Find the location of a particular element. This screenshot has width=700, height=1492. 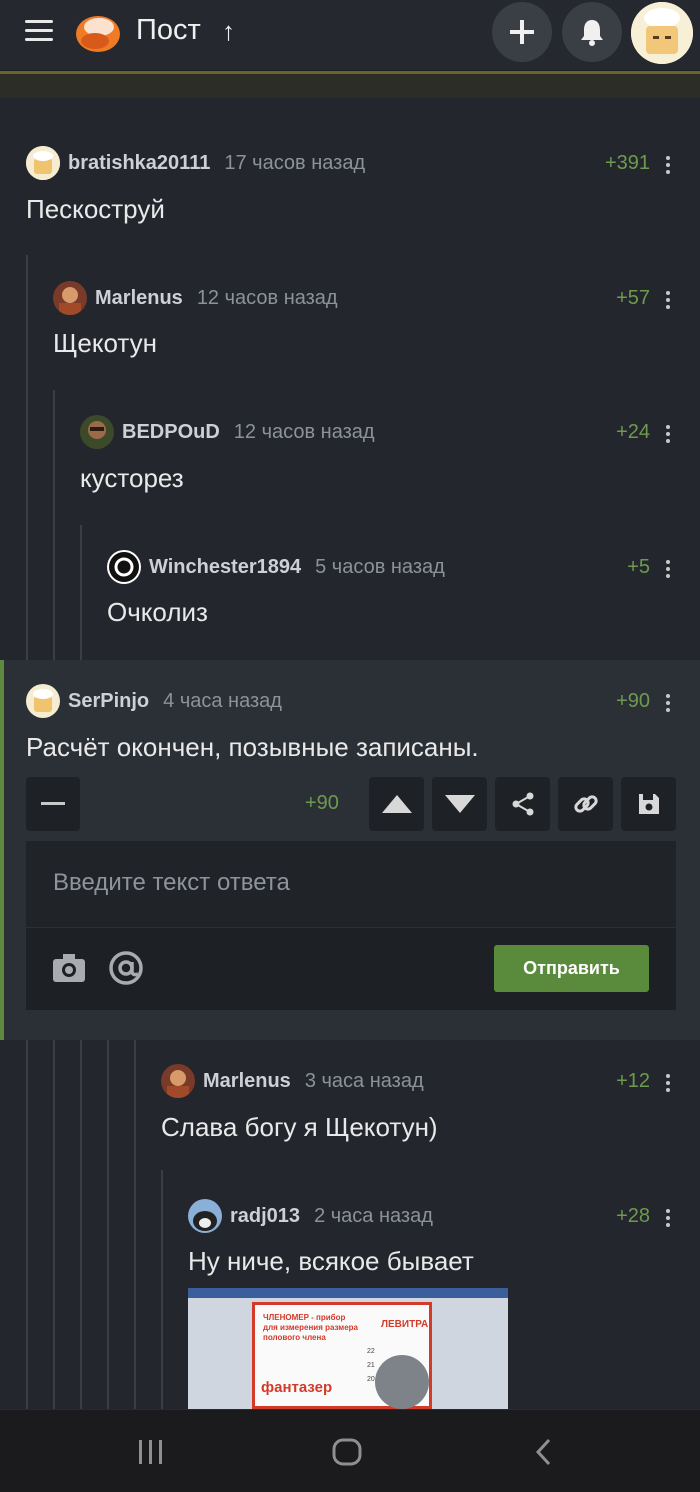

image-caption: полового члена is located at coordinates (294, 1337).